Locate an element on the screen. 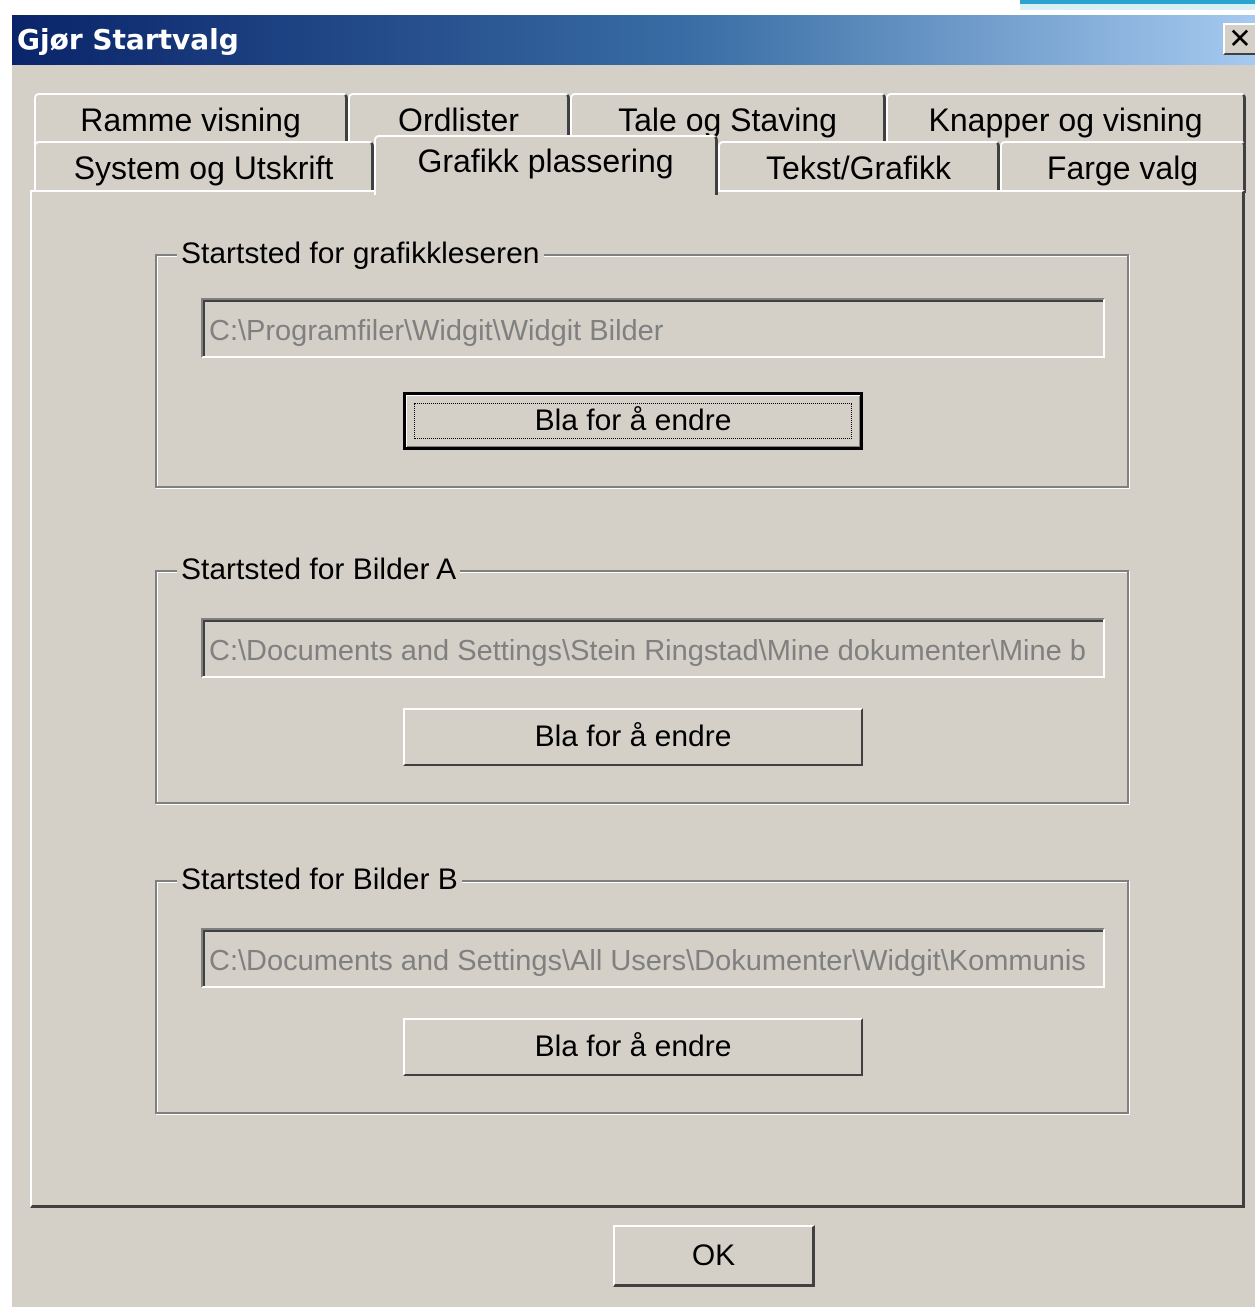 The width and height of the screenshot is (1255, 1307). group-label: Startsted for grafikkleseren is located at coordinates (360, 254).